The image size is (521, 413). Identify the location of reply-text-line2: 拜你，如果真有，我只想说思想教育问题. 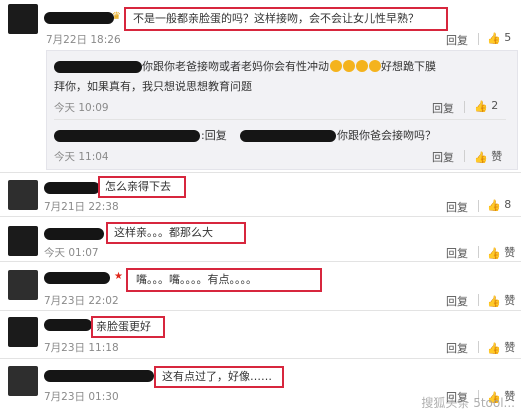
(153, 86).